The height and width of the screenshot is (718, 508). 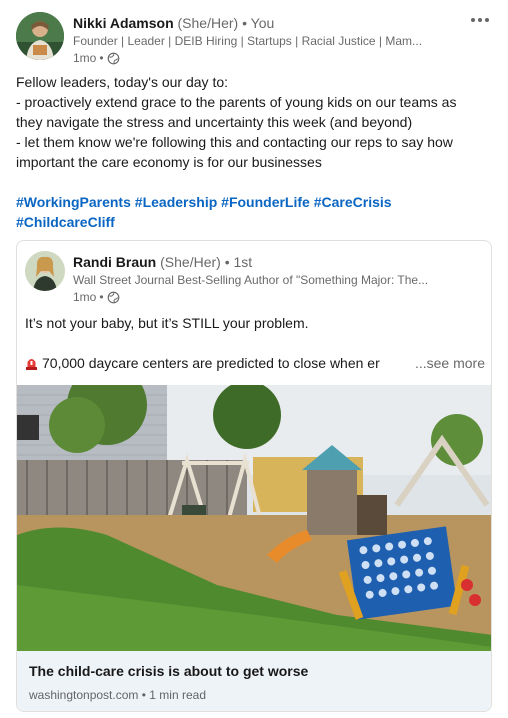 I want to click on more-options-button, so click(x=480, y=20).